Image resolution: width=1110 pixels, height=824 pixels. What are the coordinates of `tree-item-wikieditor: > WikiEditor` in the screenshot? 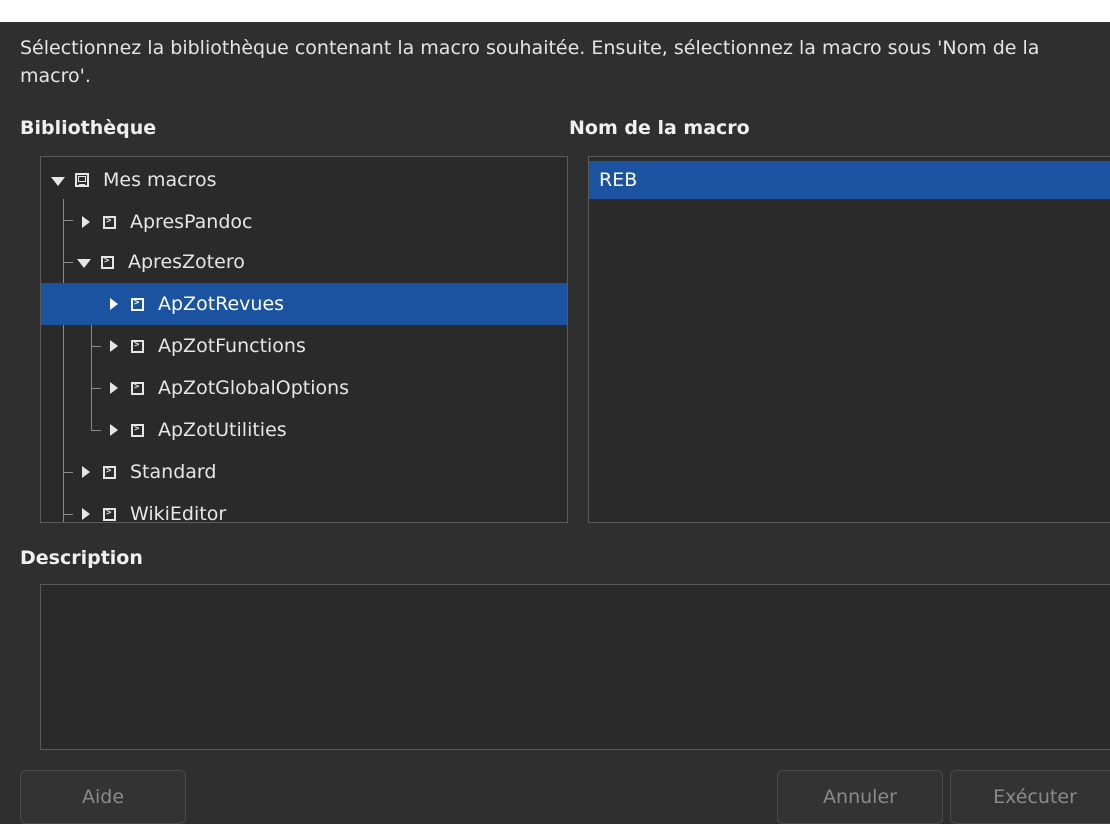 It's located at (304, 508).